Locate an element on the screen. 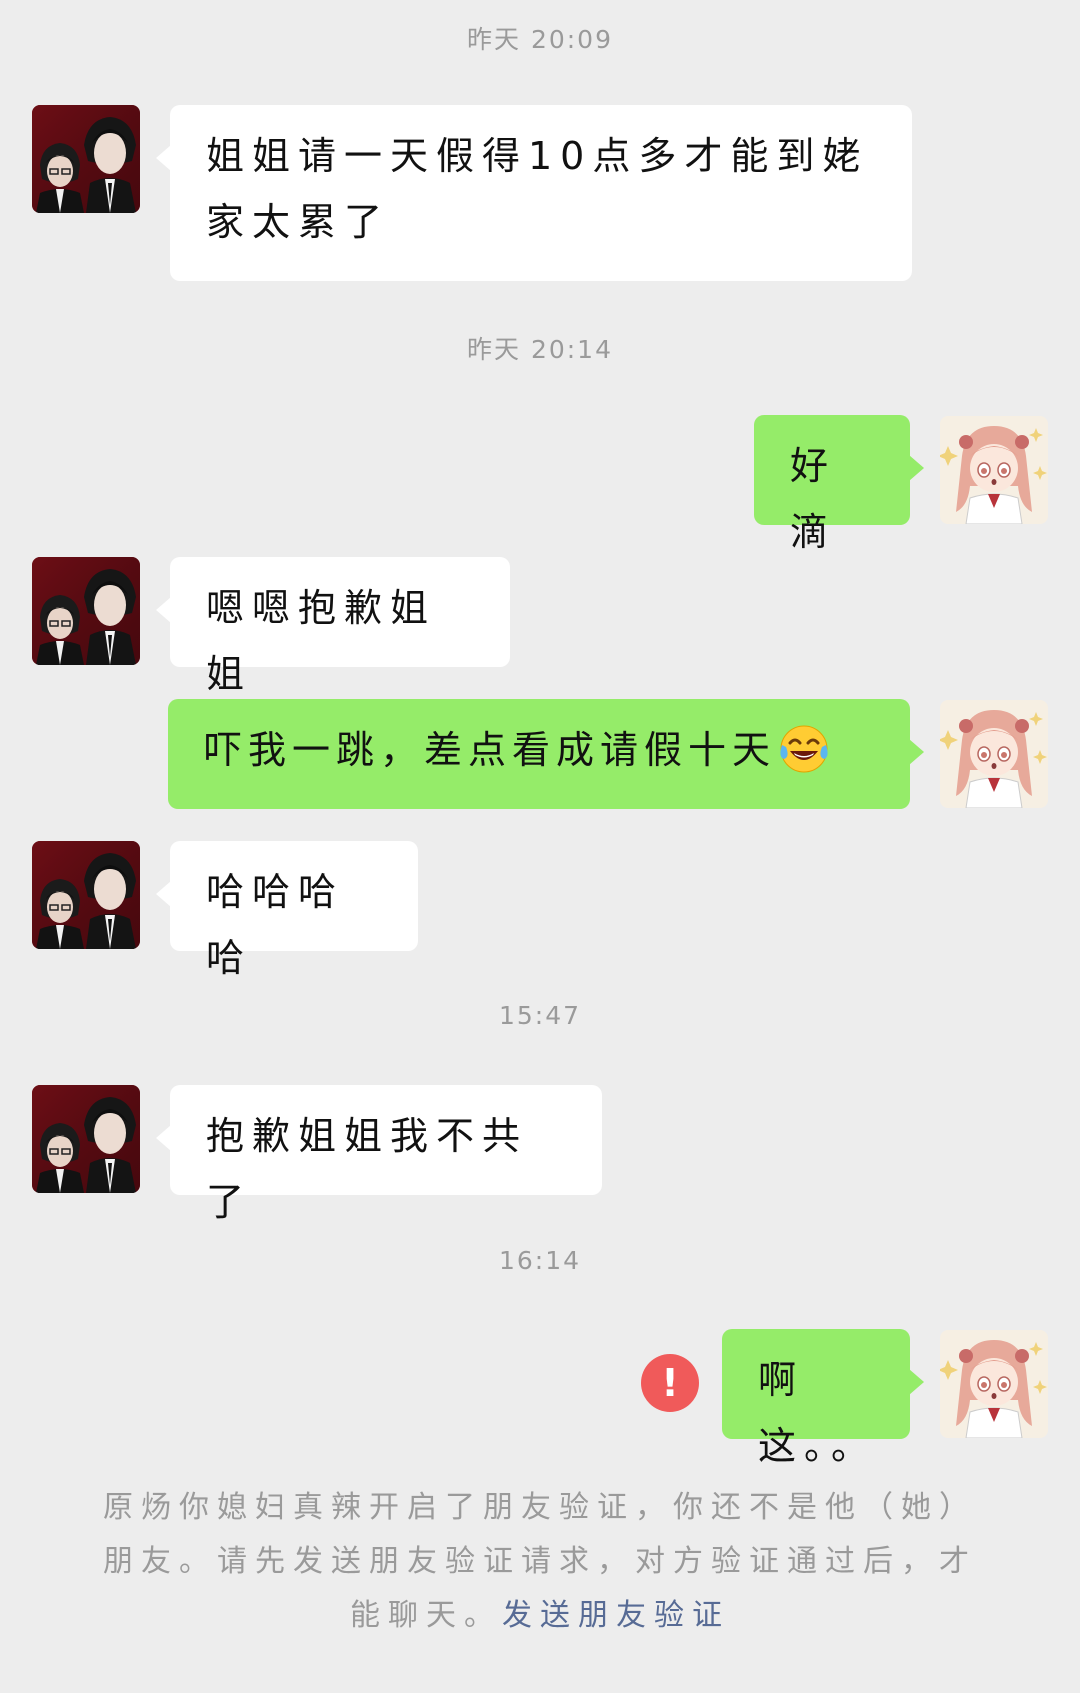 The width and height of the screenshot is (1080, 1693). message-text: 好滴 is located at coordinates (813, 499).